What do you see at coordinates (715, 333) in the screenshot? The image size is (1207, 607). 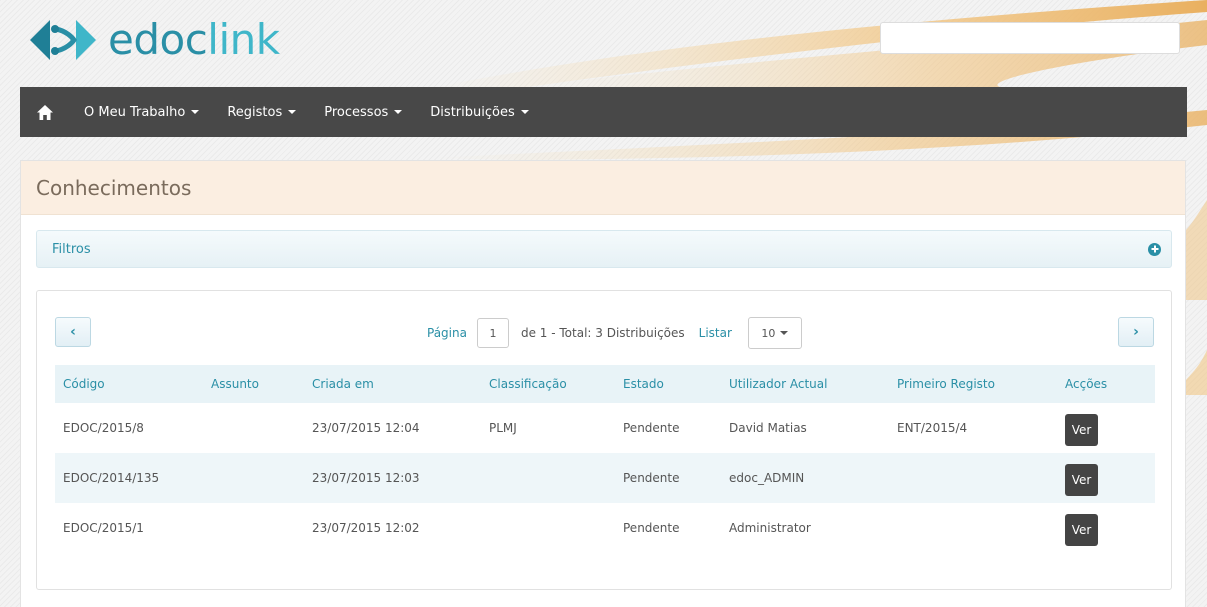 I see `list-label: Listar` at bounding box center [715, 333].